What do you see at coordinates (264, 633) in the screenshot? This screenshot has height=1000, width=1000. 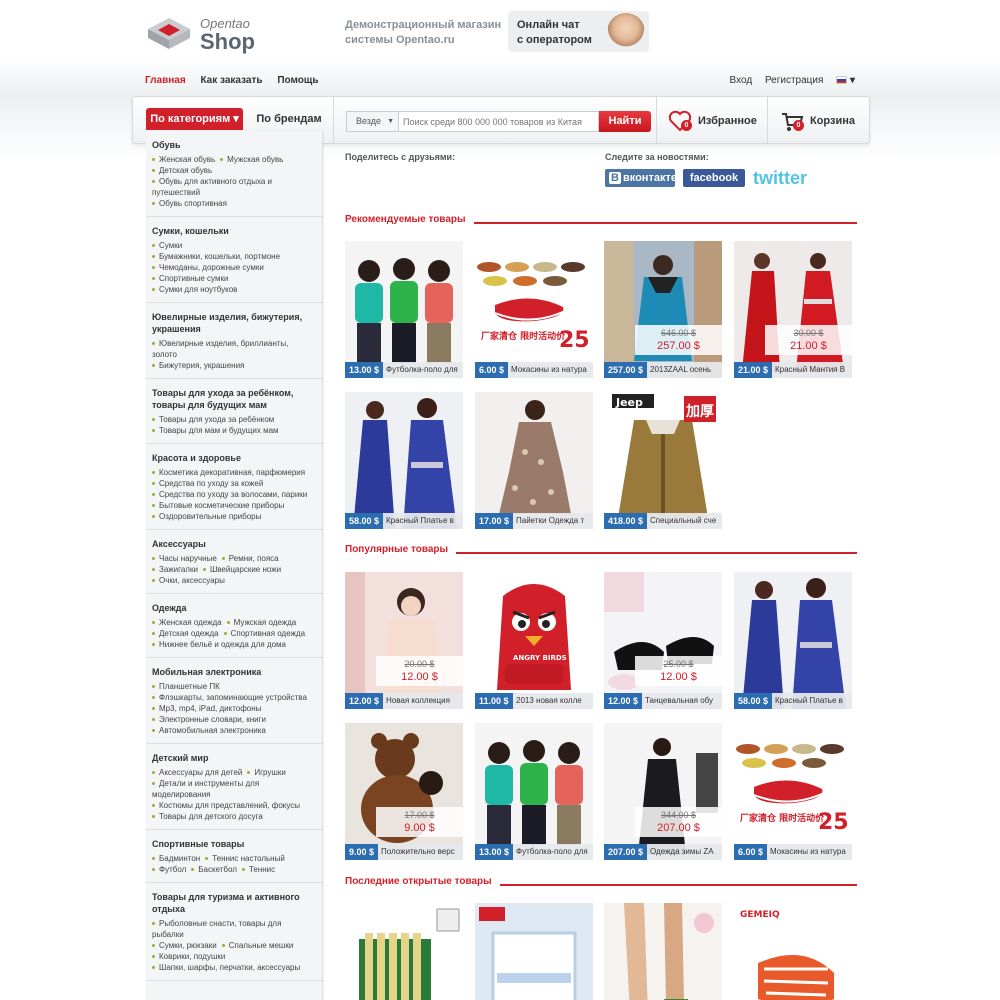 I see `subcategory-link: Спортивная одежда` at bounding box center [264, 633].